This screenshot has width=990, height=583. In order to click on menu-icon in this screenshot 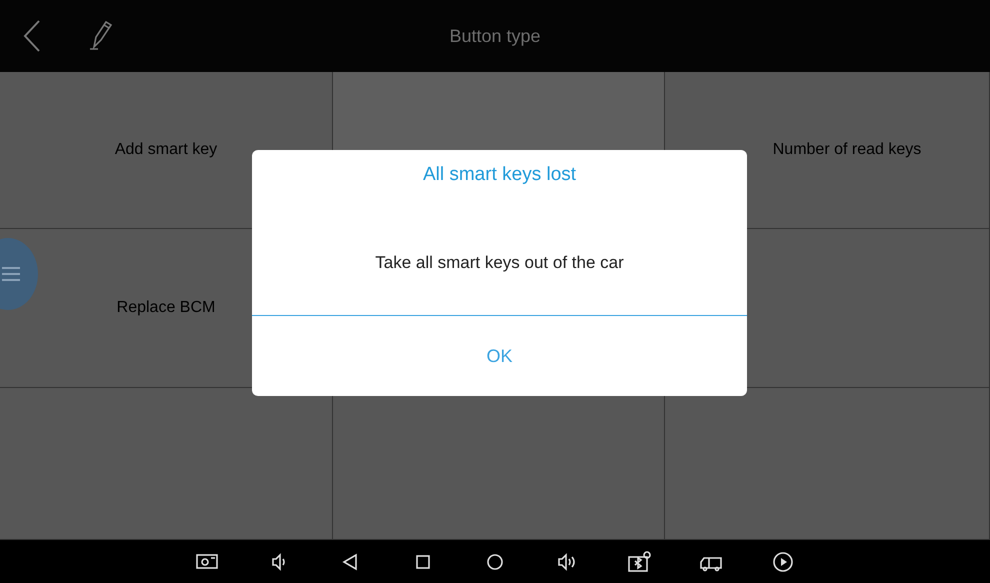, I will do `click(11, 274)`.